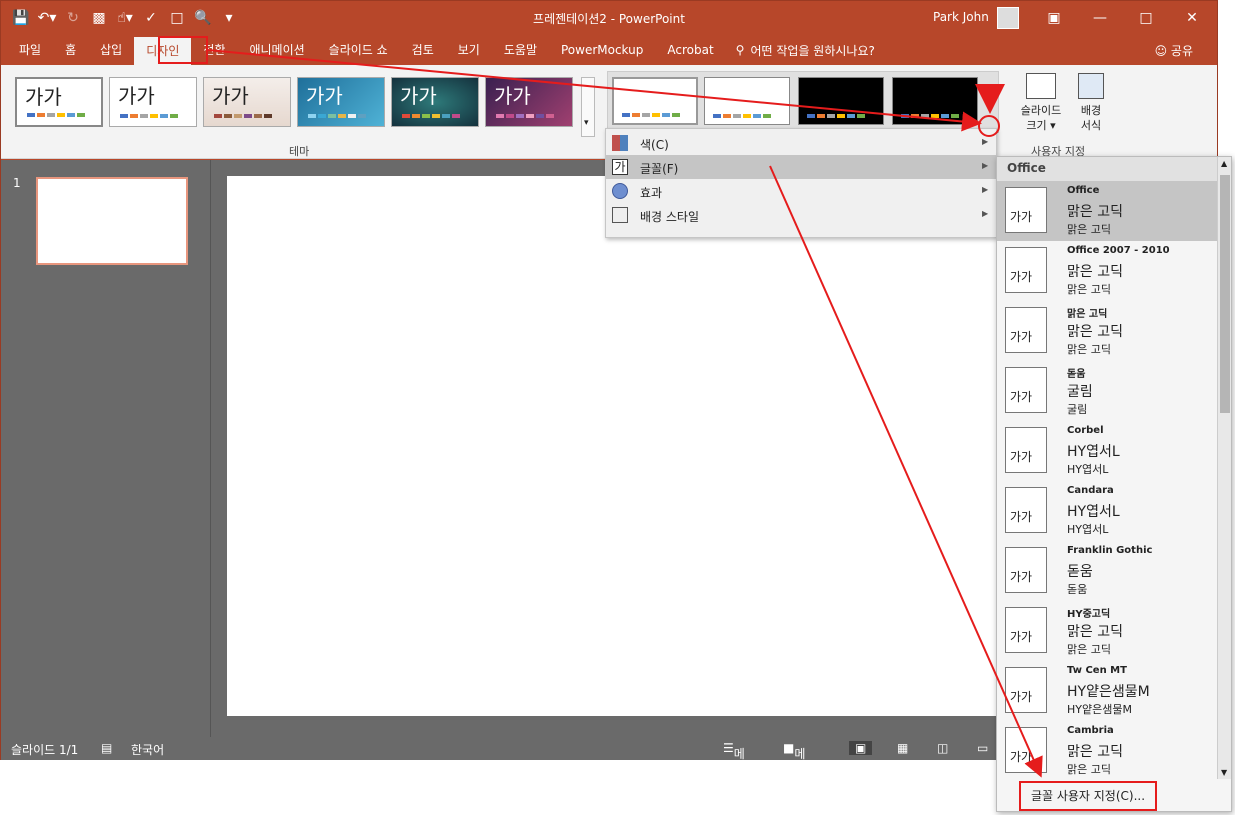  I want to click on themes-scroll: ▾, so click(588, 107).